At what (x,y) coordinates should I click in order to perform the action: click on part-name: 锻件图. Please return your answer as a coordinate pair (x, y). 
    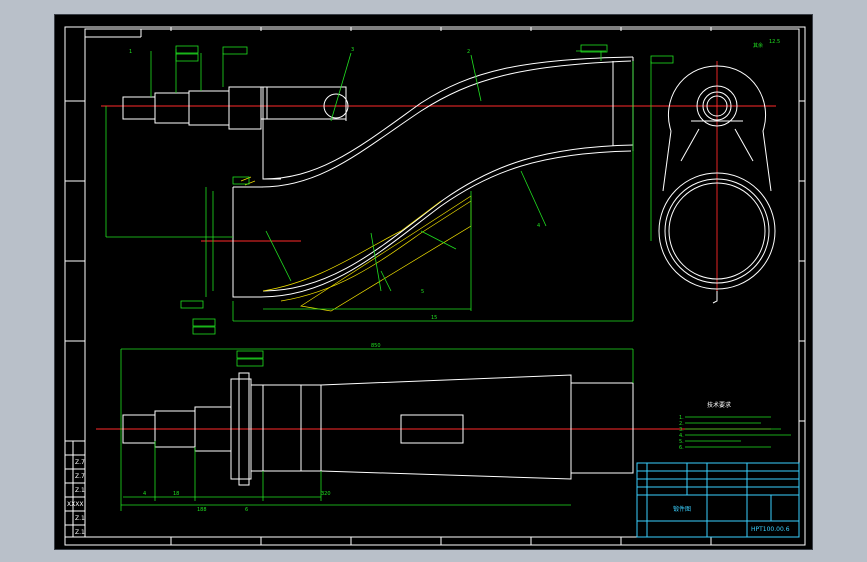
    Looking at the image, I should click on (682, 509).